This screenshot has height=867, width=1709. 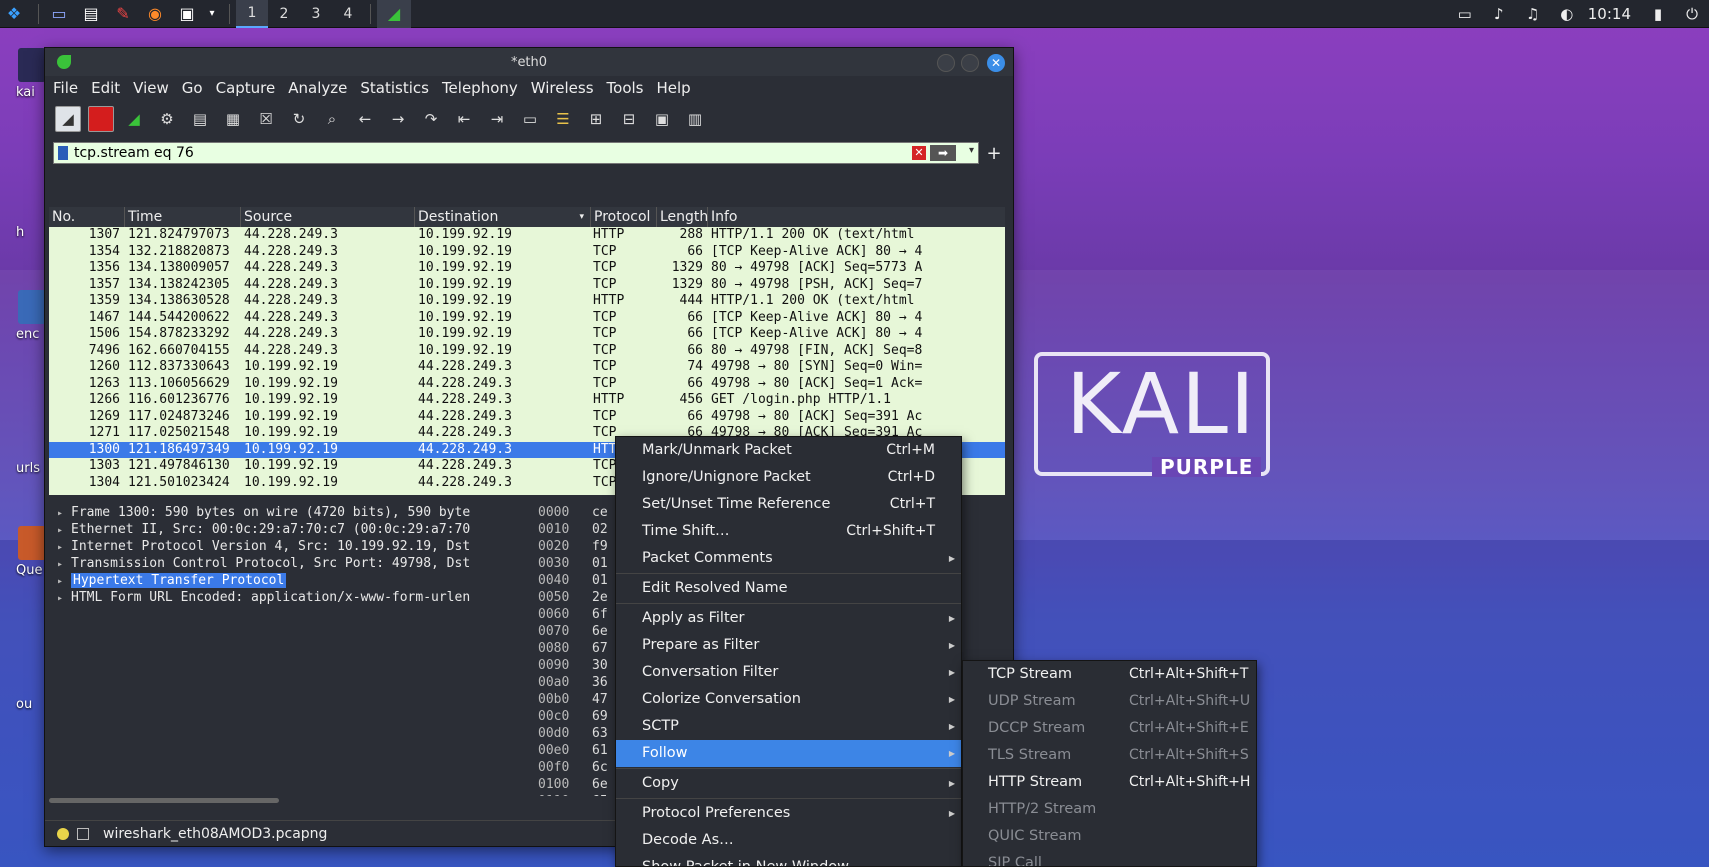 I want to click on normal-size-icon: ▣, so click(x=662, y=119).